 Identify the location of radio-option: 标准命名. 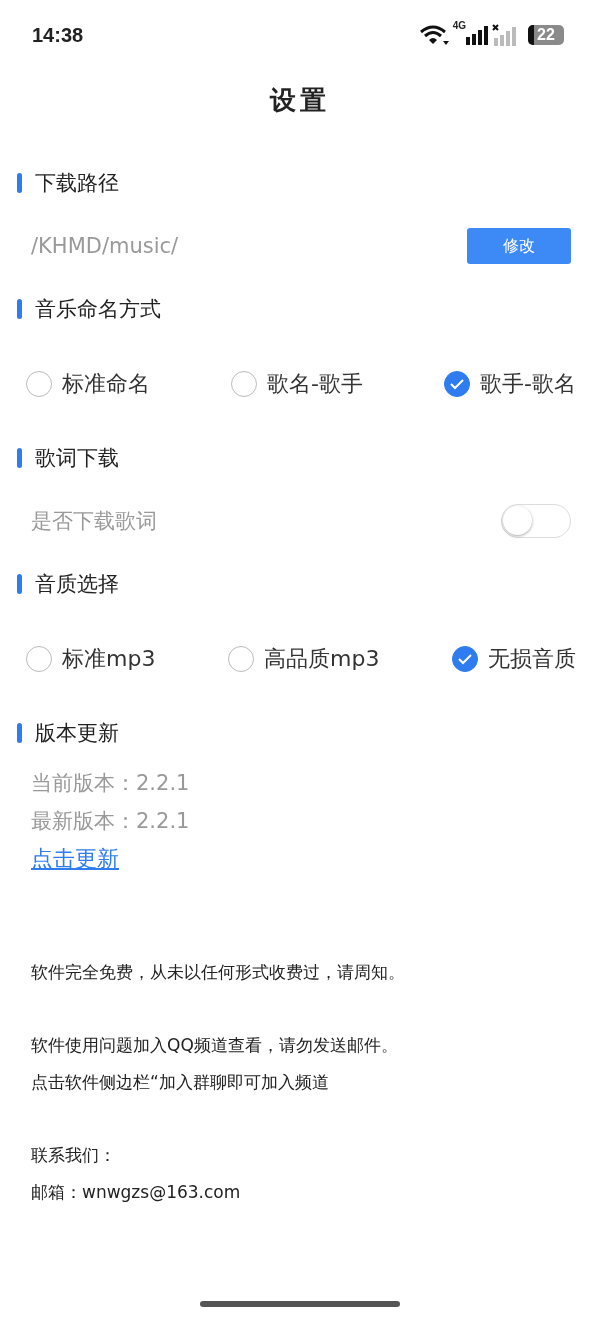
(88, 383).